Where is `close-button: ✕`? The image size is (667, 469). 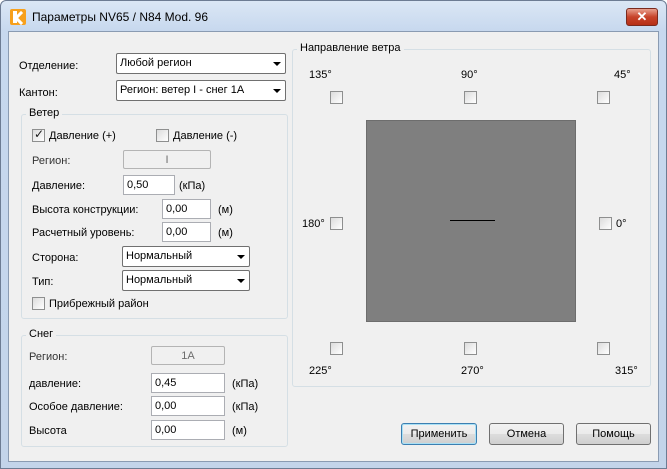
close-button: ✕ is located at coordinates (642, 17).